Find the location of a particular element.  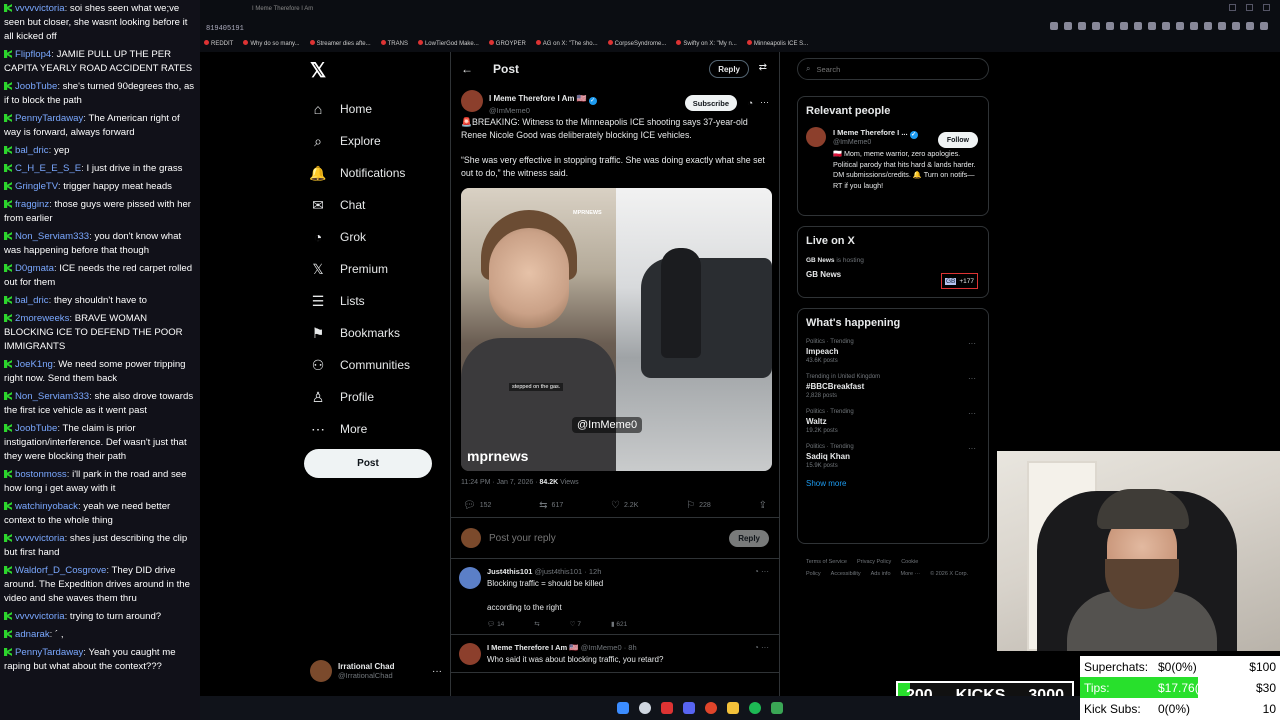

author-avatar is located at coordinates (472, 101).